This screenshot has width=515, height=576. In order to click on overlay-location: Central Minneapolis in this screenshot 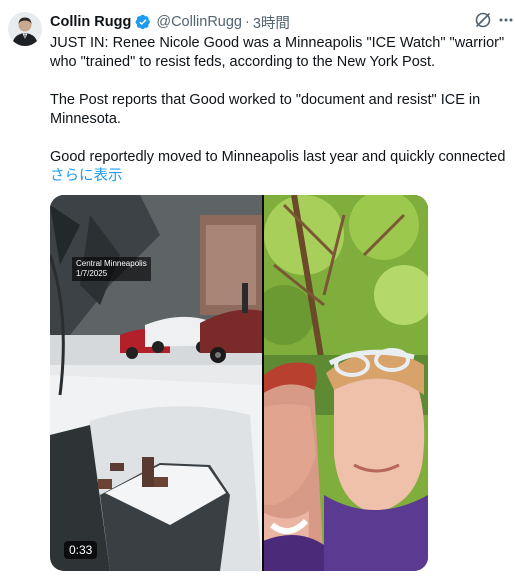, I will do `click(111, 263)`.